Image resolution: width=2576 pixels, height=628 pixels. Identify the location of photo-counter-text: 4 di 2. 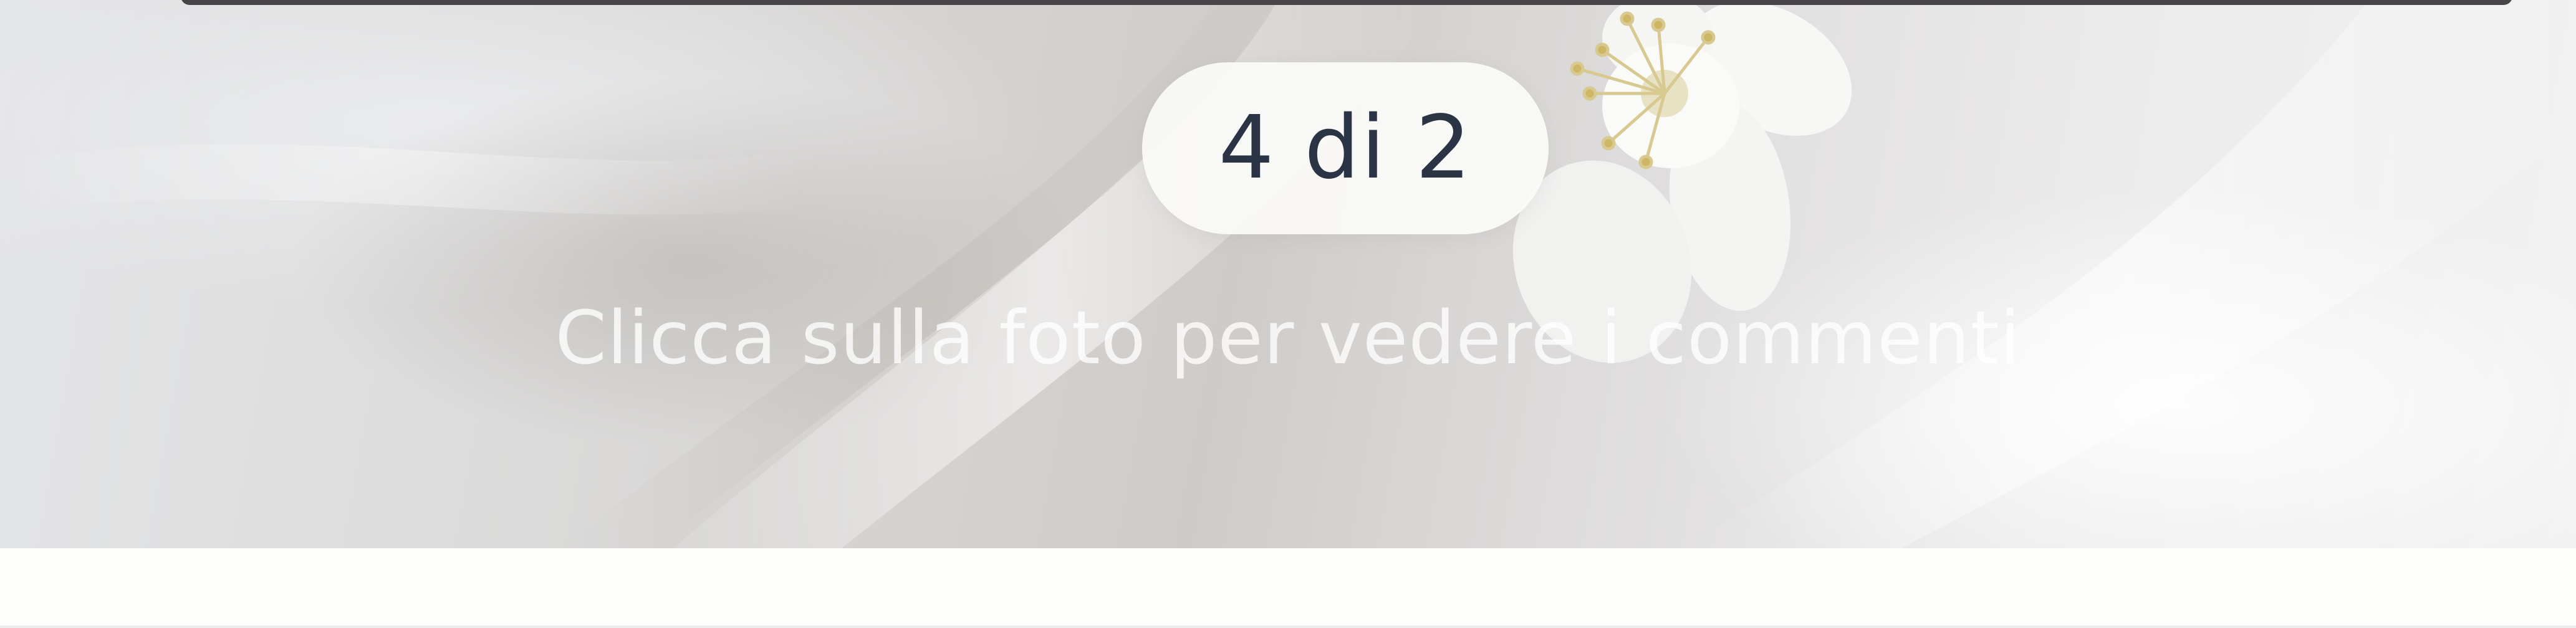
(1345, 148).